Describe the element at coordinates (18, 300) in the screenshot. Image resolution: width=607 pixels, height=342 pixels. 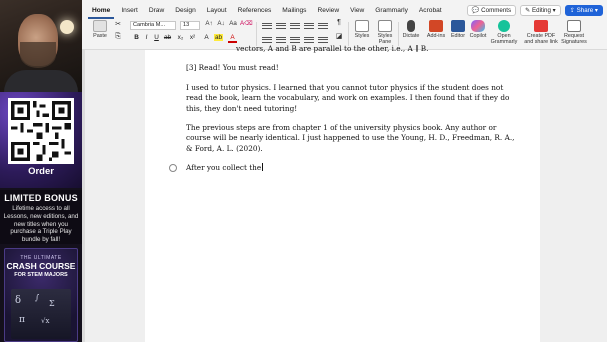
I see `delta-symbol-icon: δ` at that location.